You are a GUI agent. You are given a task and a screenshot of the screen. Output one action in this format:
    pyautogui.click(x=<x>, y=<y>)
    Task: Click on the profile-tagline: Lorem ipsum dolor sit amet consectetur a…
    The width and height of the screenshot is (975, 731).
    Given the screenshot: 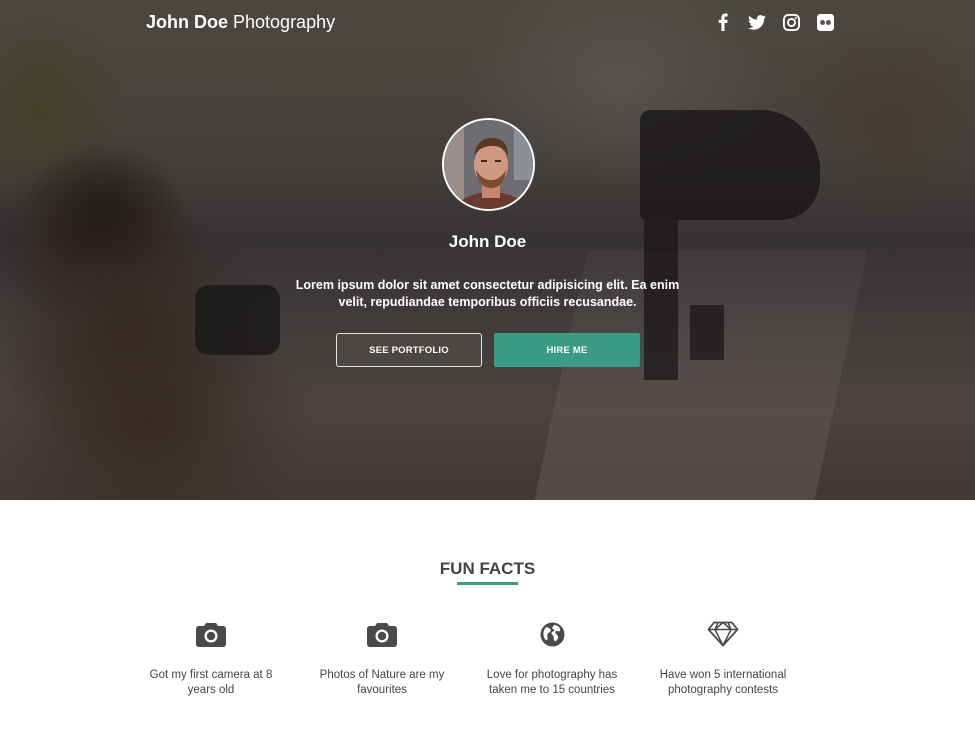 What is the action you would take?
    pyautogui.click(x=487, y=293)
    